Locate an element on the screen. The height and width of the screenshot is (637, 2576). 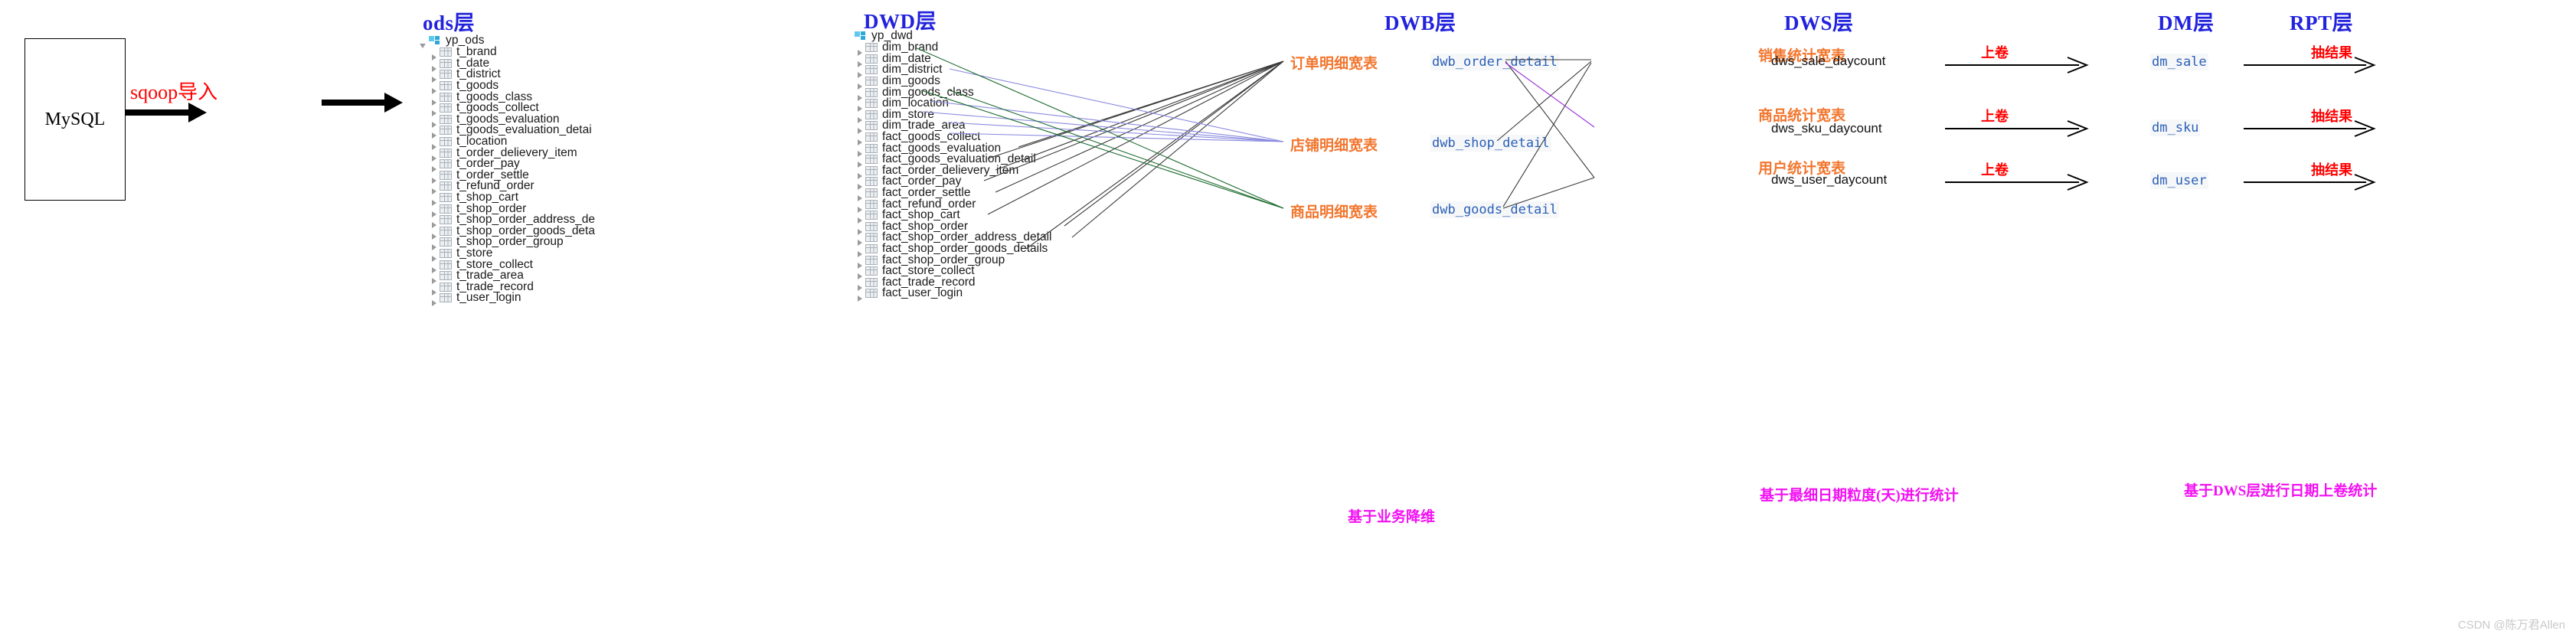
note-dws: 基于最细日期粒度(天)进行统计 is located at coordinates (1859, 496).